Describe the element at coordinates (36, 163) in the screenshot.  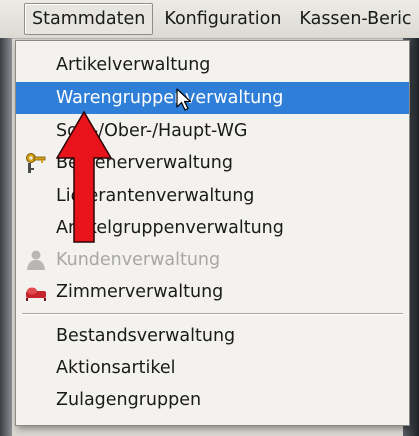
I see `keys-icon` at that location.